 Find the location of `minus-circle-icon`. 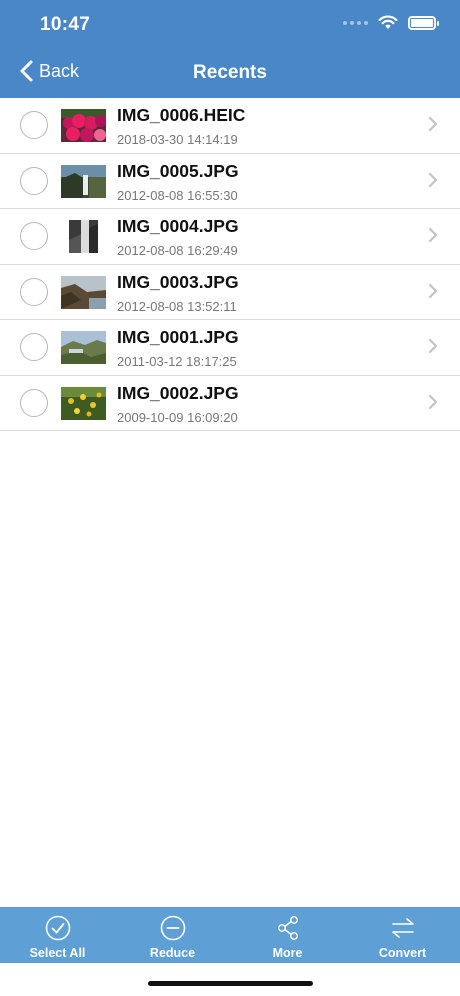

minus-circle-icon is located at coordinates (172, 928).